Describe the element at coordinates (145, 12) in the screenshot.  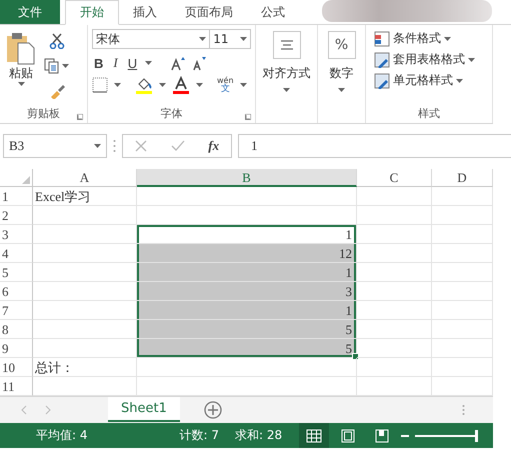
I see `ribbon-tab: 插入` at that location.